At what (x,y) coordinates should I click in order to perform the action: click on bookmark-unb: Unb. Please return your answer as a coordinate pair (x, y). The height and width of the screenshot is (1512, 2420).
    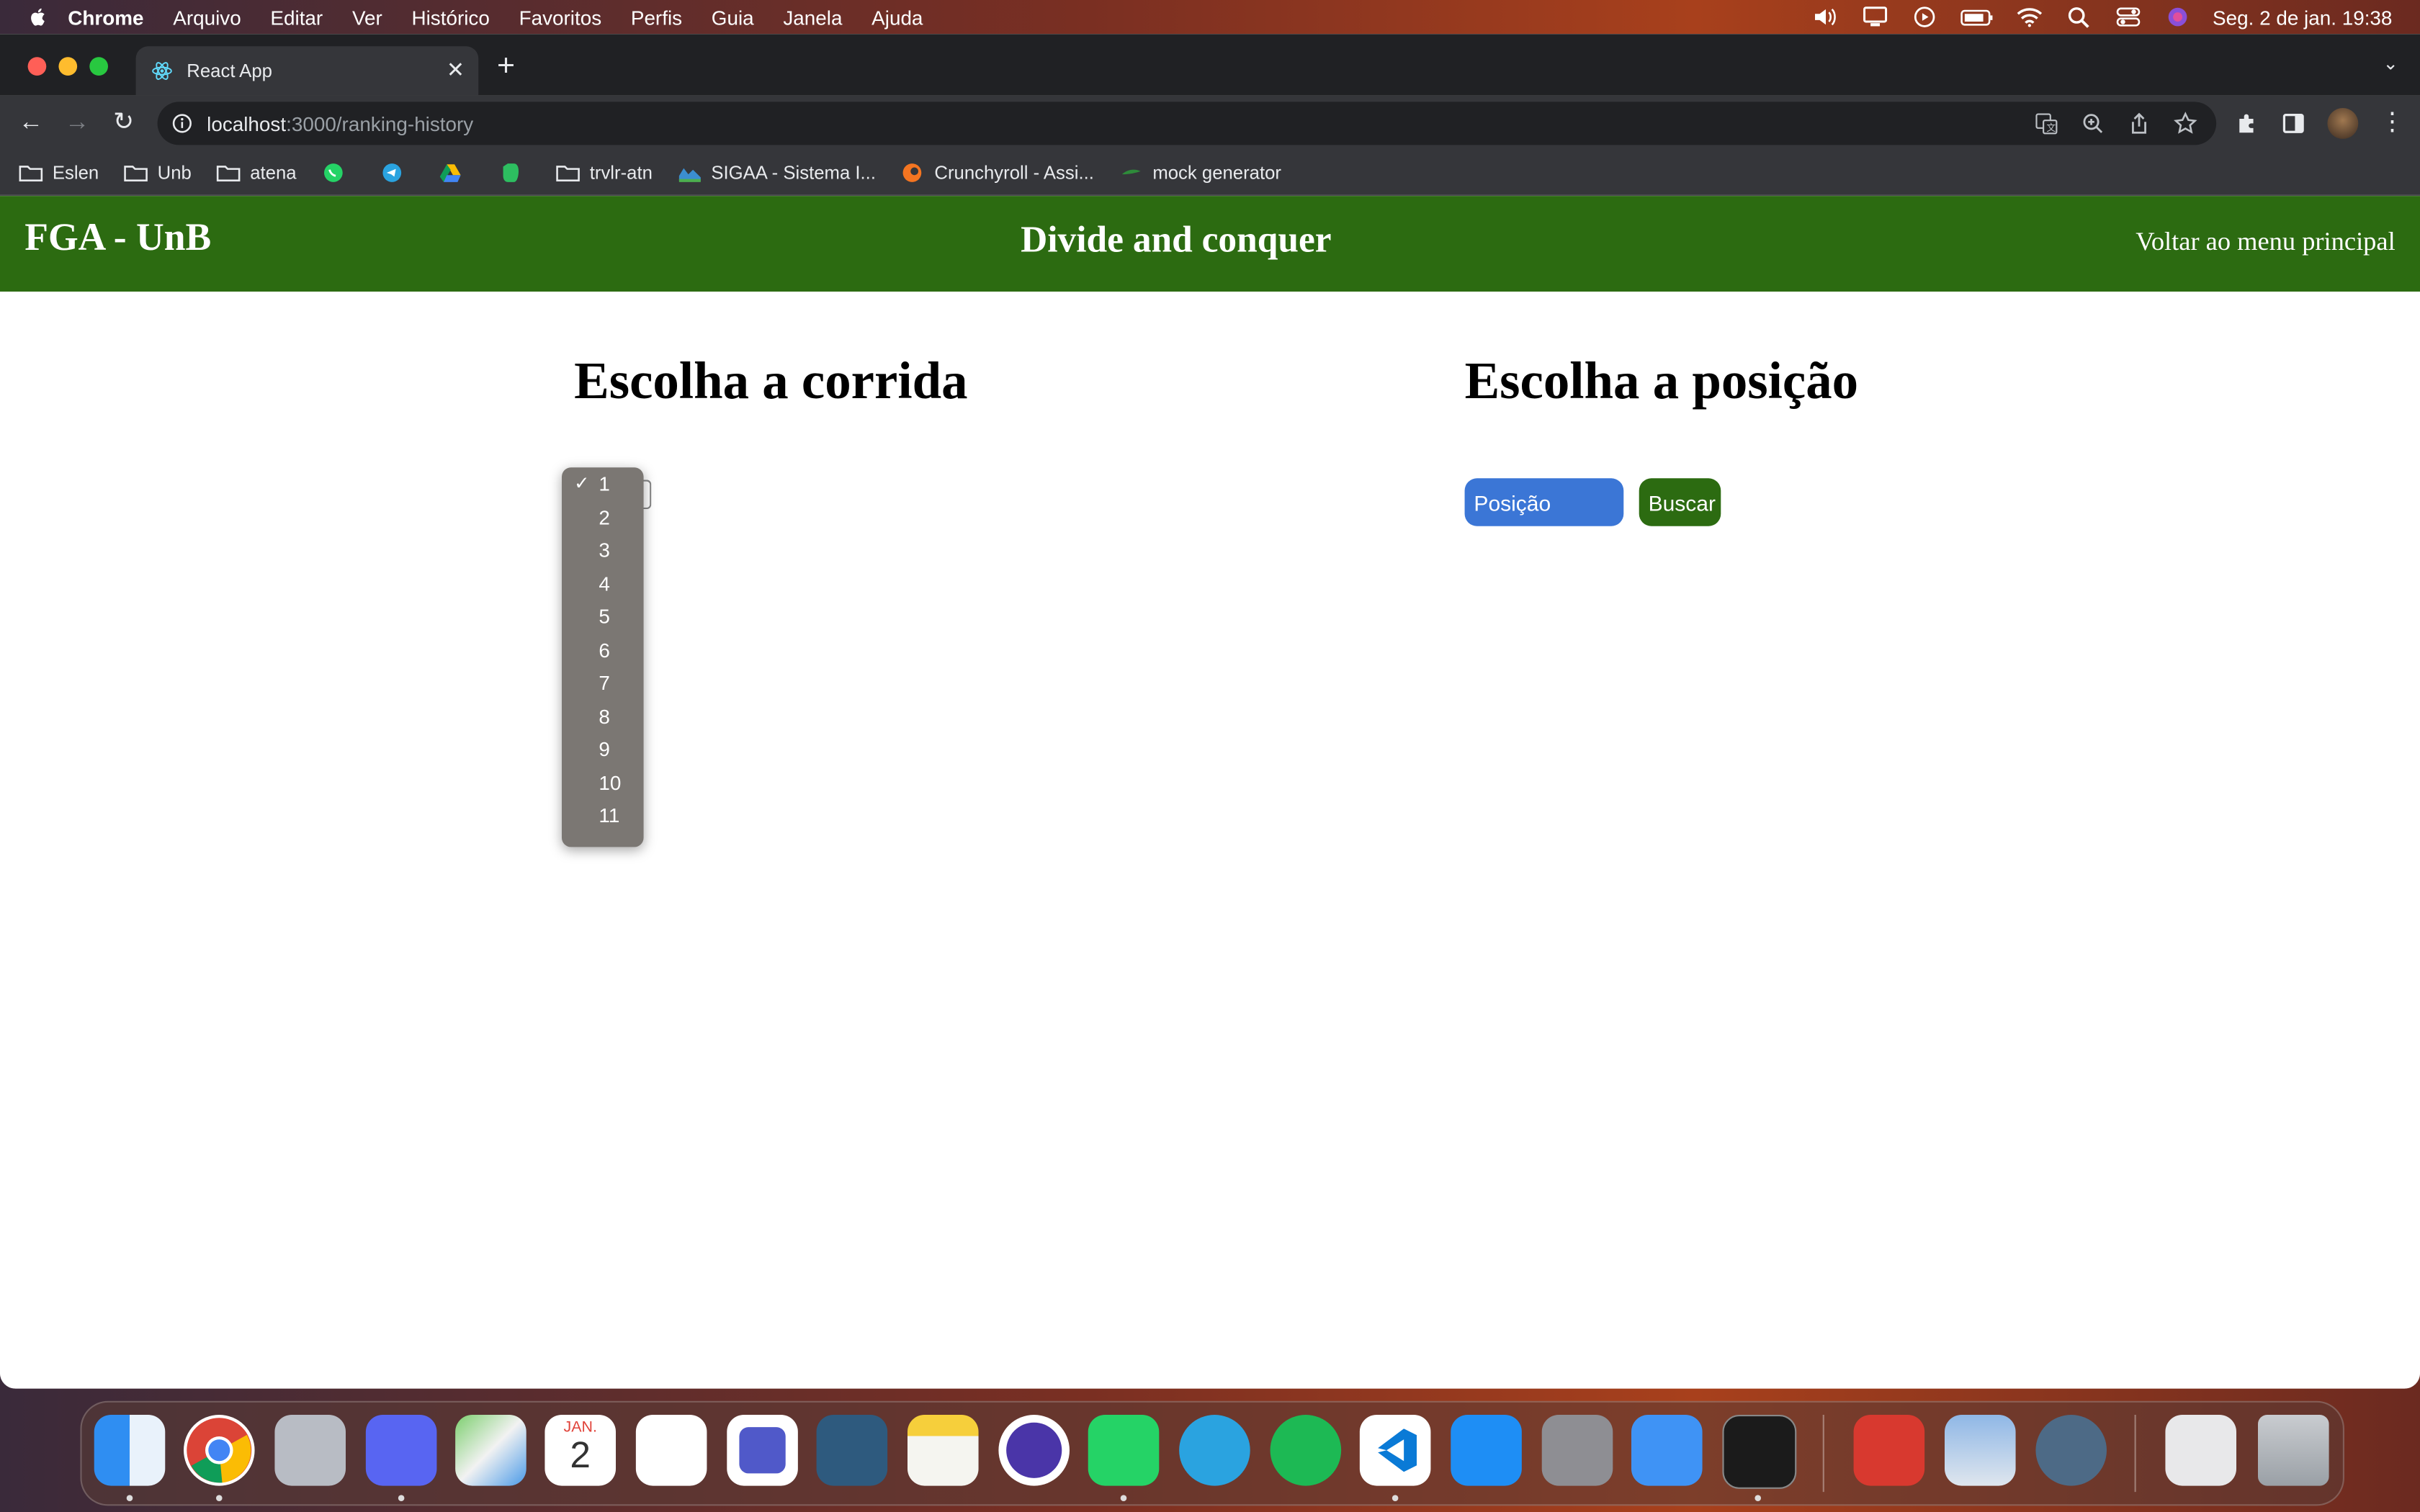
    Looking at the image, I should click on (157, 173).